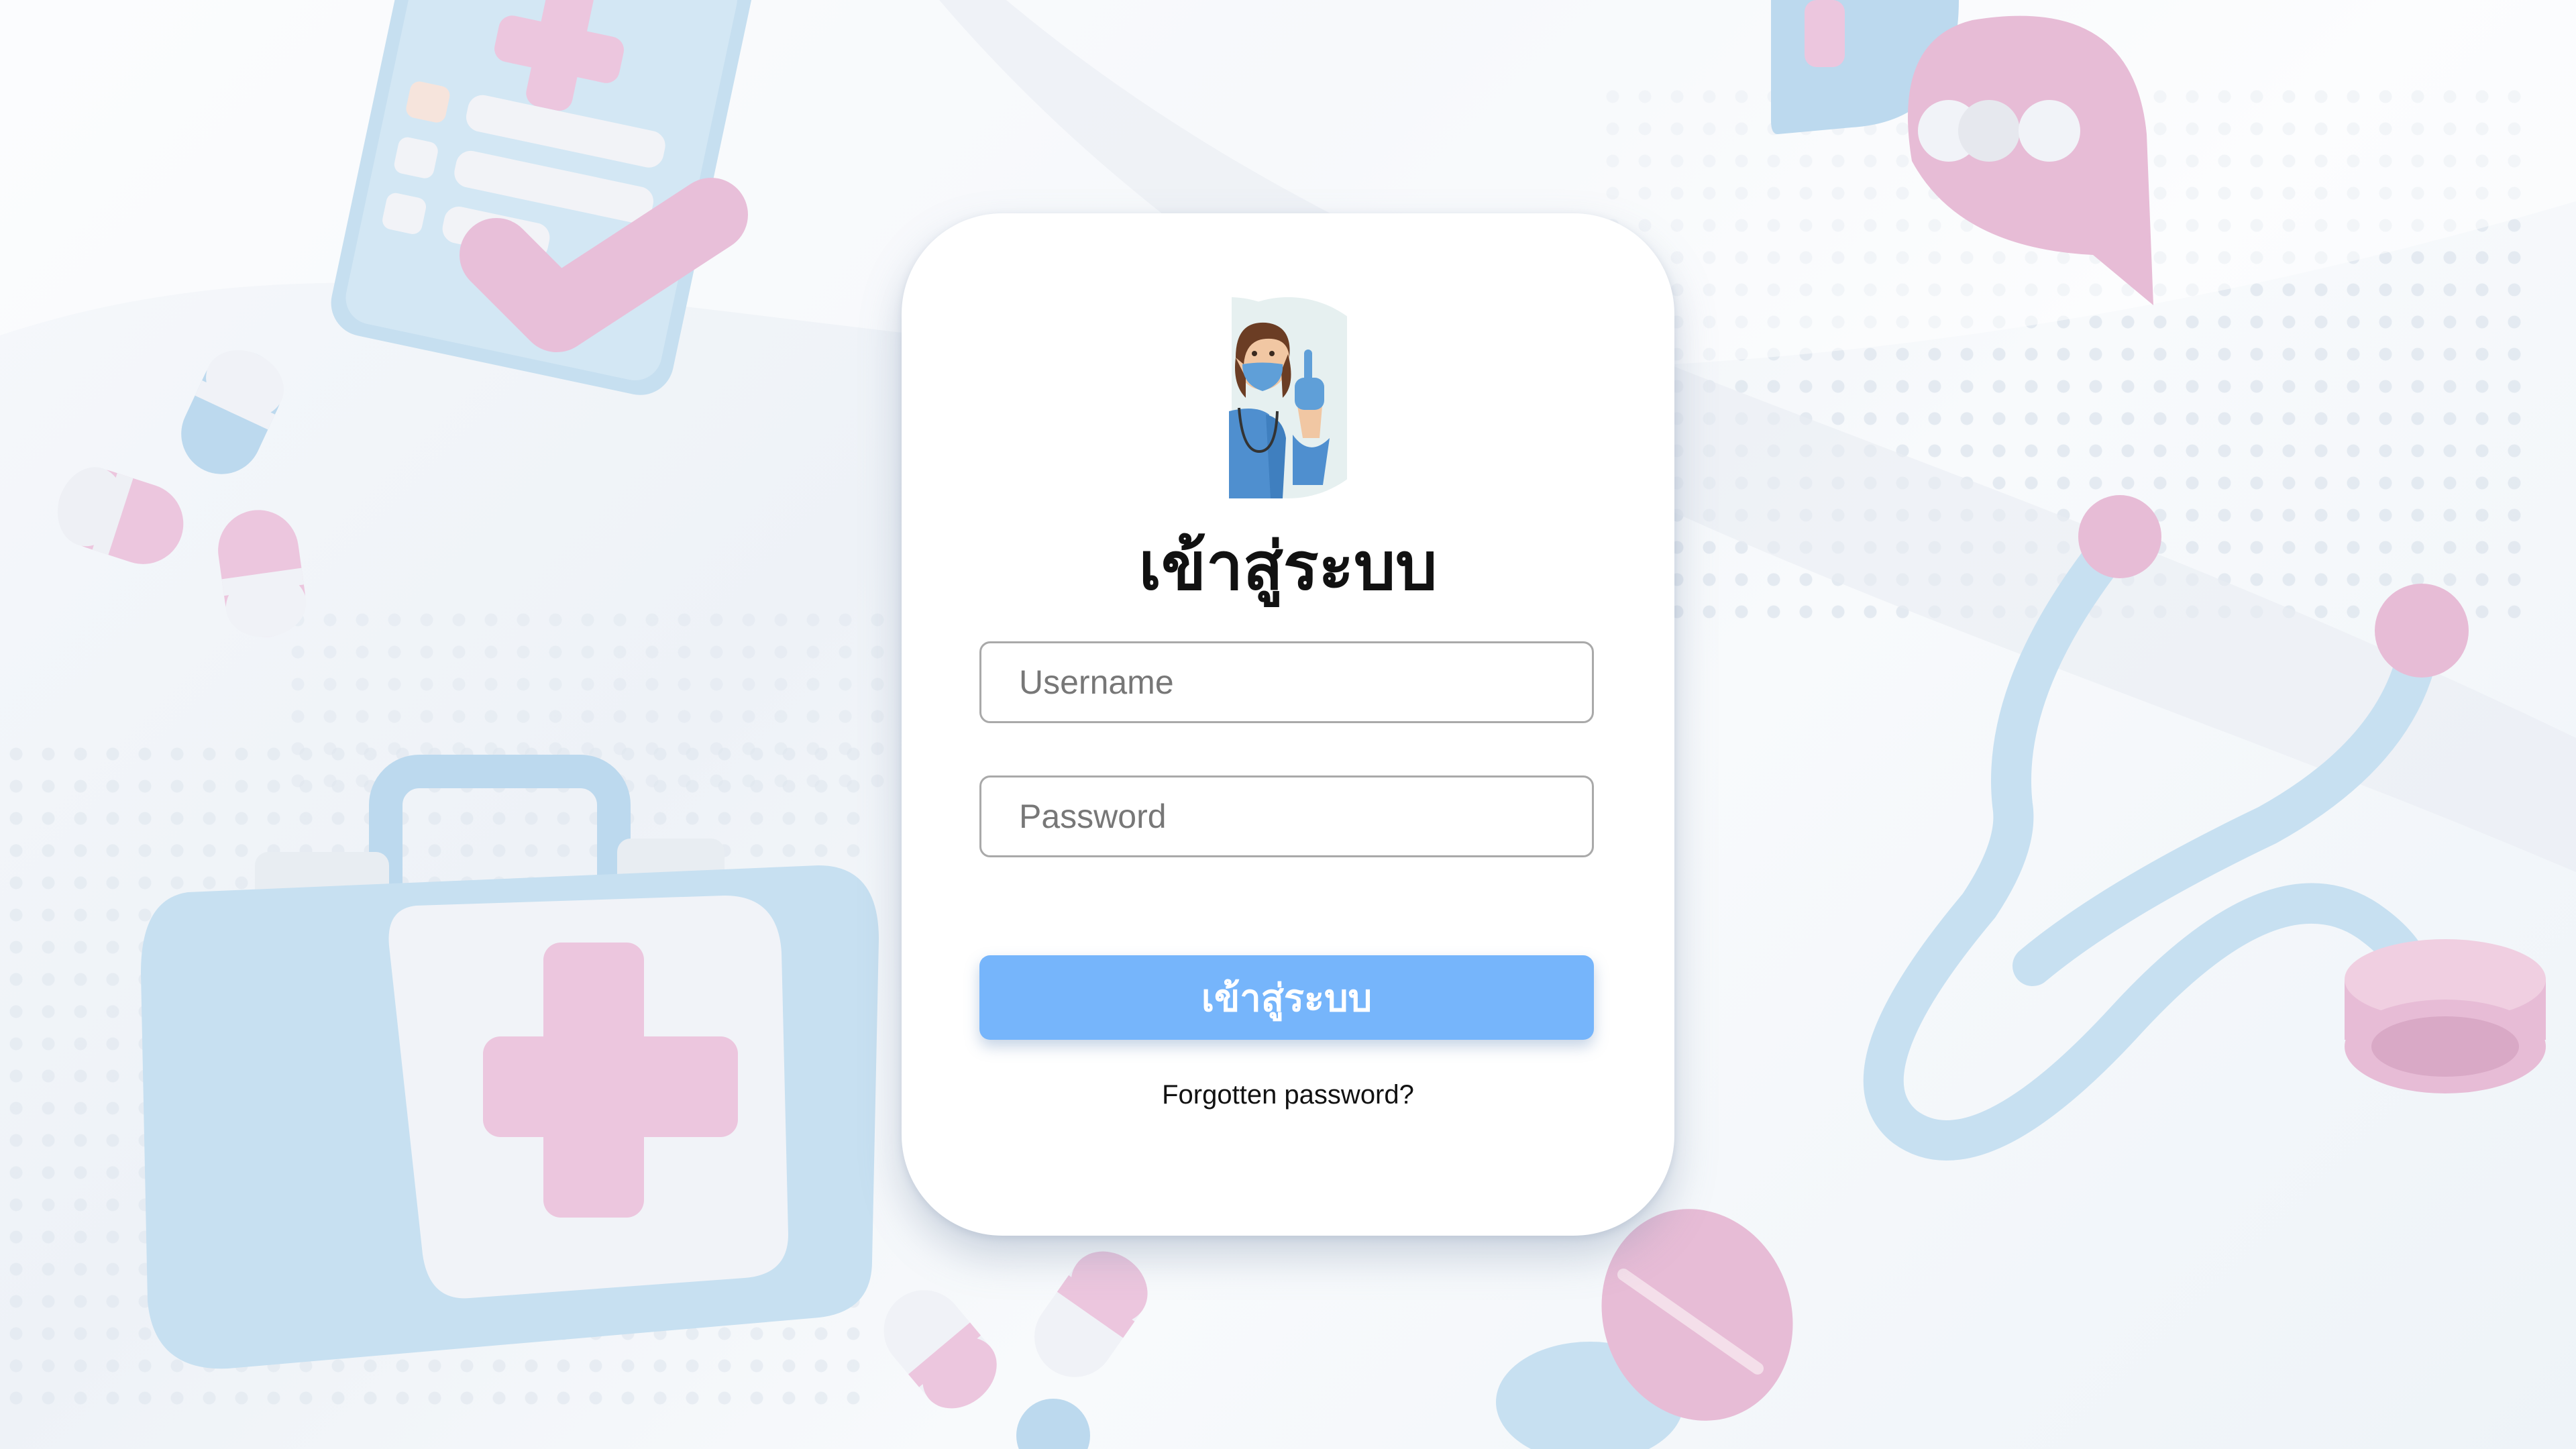 The width and height of the screenshot is (2576, 1449). I want to click on login-button: เข้าสู่ระบบ, so click(1286, 997).